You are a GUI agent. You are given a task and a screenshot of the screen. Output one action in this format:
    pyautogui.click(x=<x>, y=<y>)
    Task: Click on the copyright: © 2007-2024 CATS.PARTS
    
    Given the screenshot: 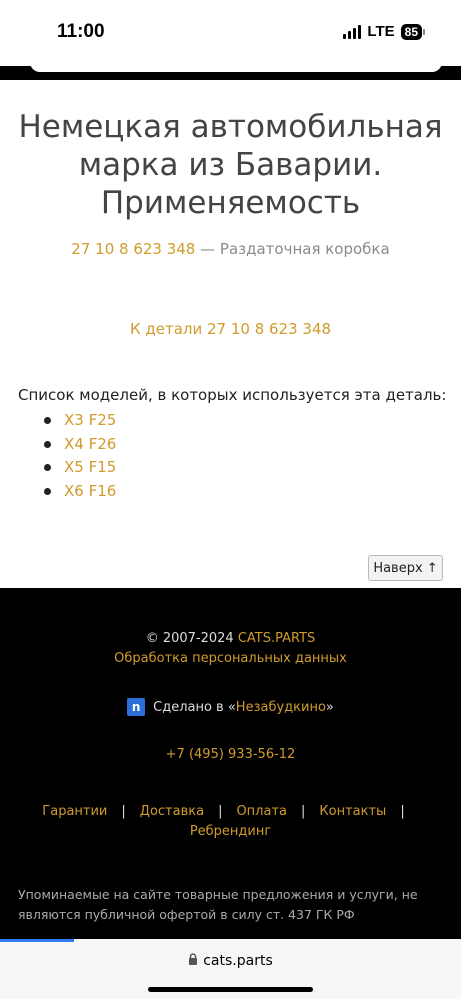 What is the action you would take?
    pyautogui.click(x=230, y=638)
    